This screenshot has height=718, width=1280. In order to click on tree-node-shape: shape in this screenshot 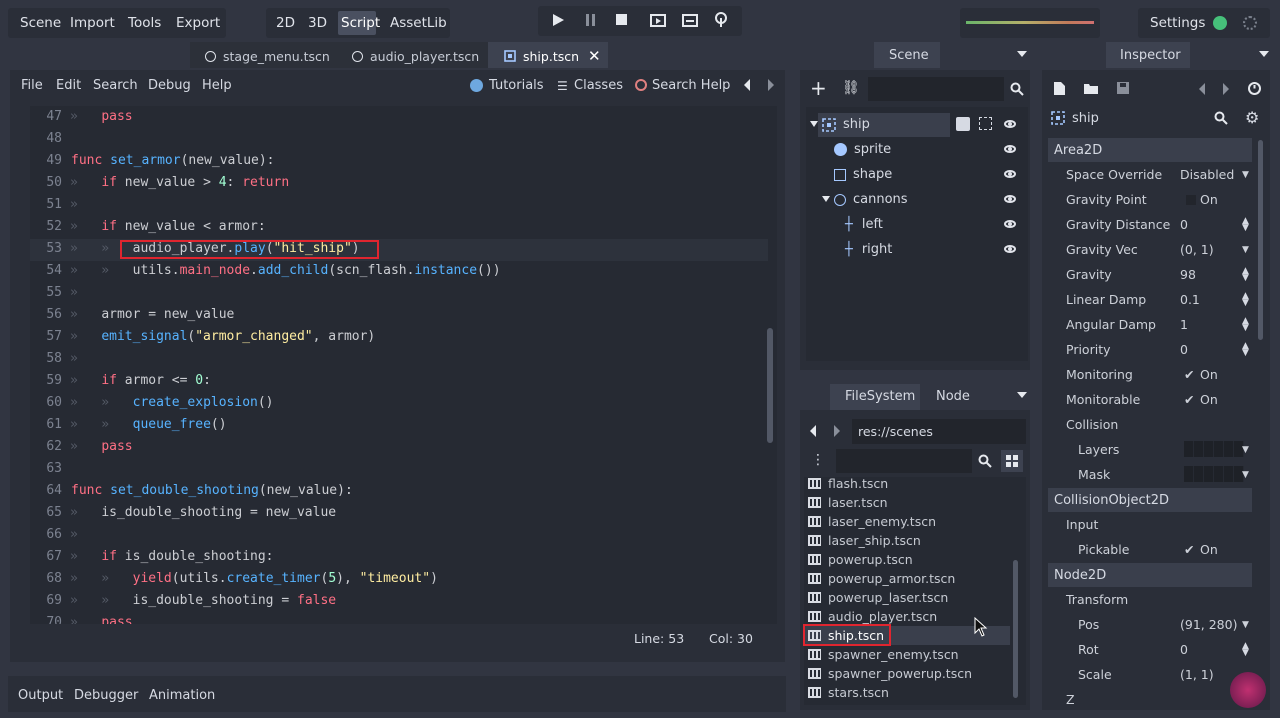, I will do `click(863, 174)`.